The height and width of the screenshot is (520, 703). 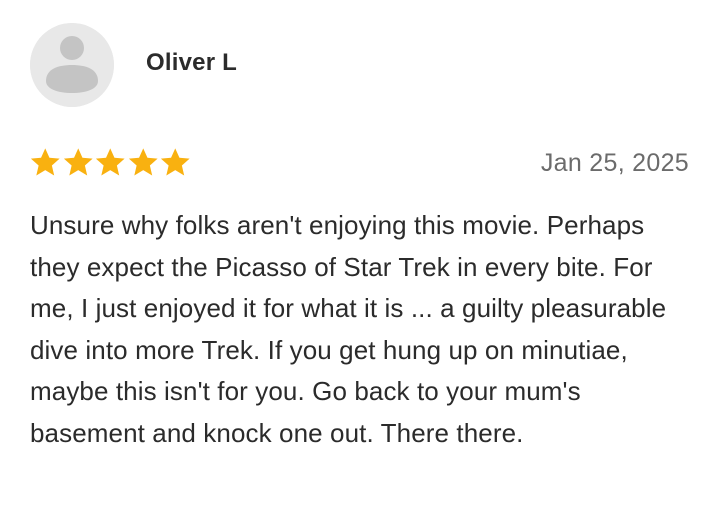 I want to click on review-date: Jan 25, 2025, so click(x=614, y=163).